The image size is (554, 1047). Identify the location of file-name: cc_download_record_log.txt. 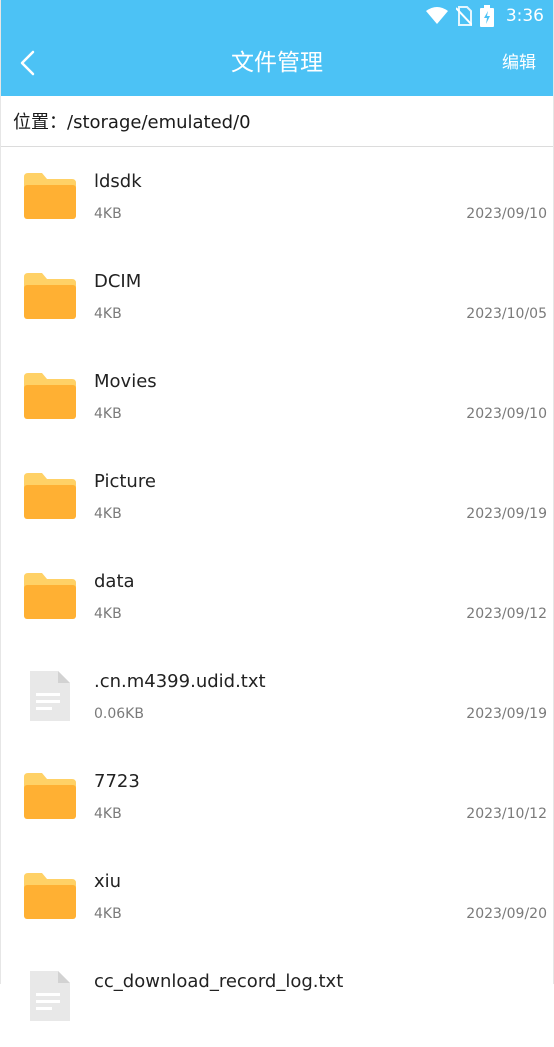
(219, 981).